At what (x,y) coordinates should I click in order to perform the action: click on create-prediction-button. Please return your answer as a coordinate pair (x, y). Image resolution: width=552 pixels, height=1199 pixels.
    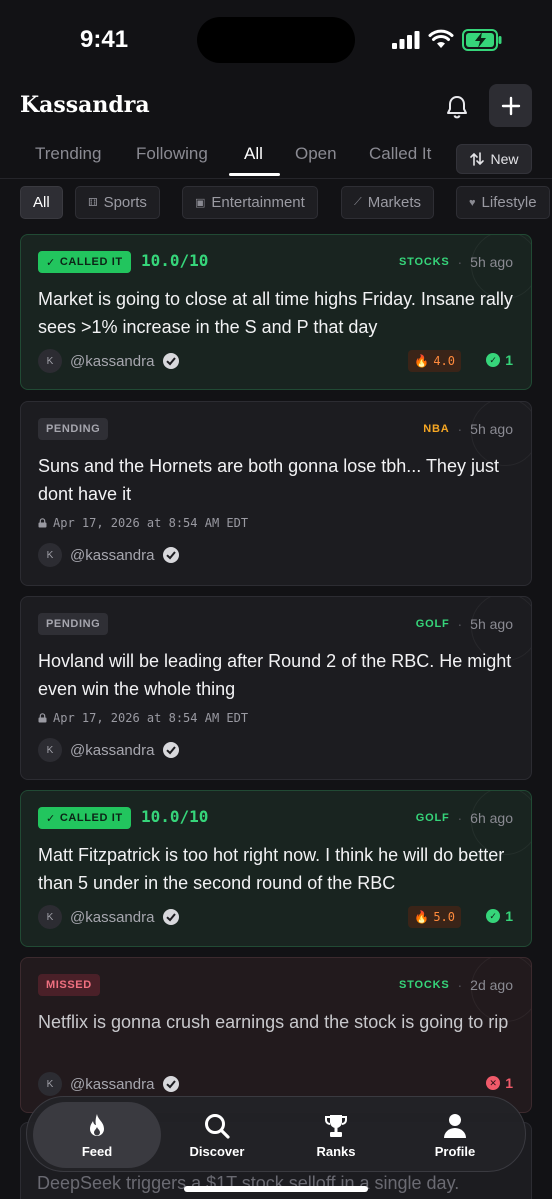
    Looking at the image, I should click on (510, 105).